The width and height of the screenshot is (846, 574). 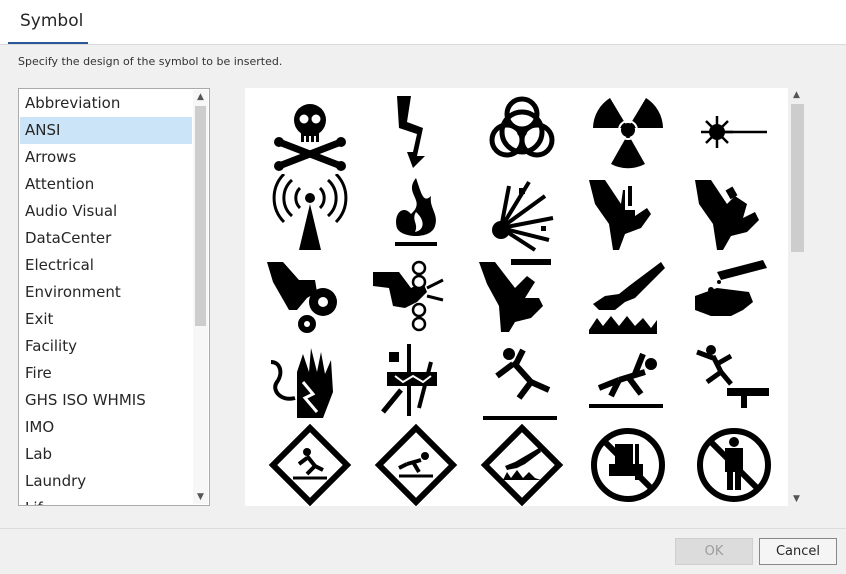 I want to click on category-item: Electrical, so click(x=106, y=265).